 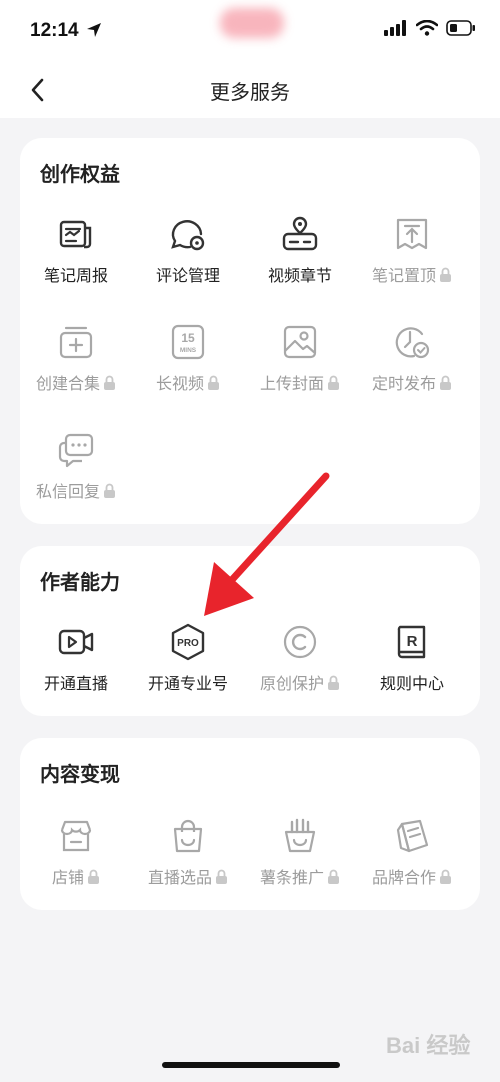 I want to click on service-item-long-video: 15 MINS 长视频, so click(x=188, y=367).